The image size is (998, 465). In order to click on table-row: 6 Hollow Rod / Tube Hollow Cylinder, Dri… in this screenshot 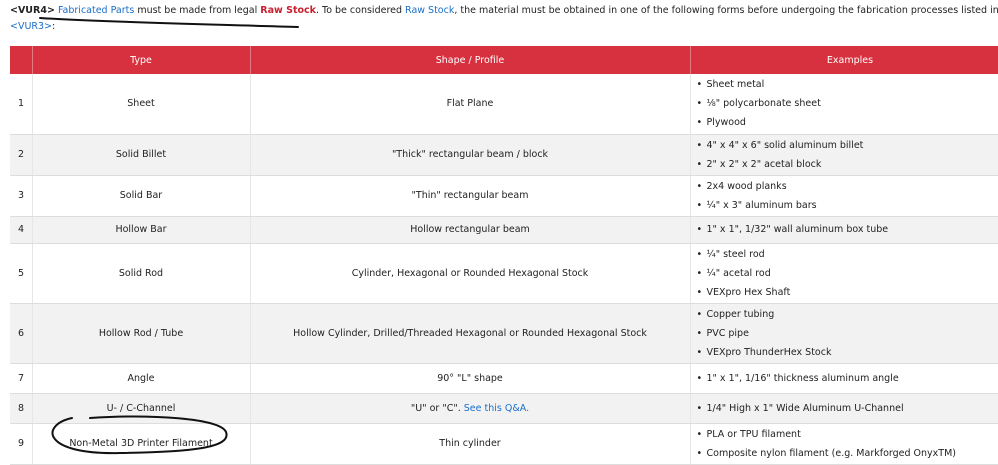, I will do `click(504, 333)`.